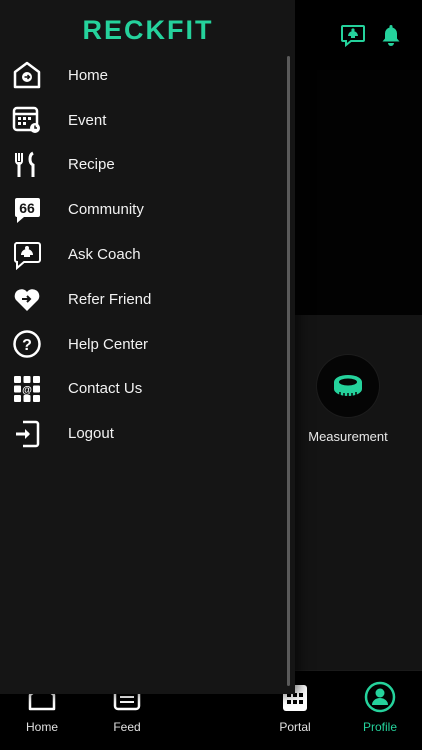  I want to click on bottom-nav-portal-label: Portal, so click(295, 727).